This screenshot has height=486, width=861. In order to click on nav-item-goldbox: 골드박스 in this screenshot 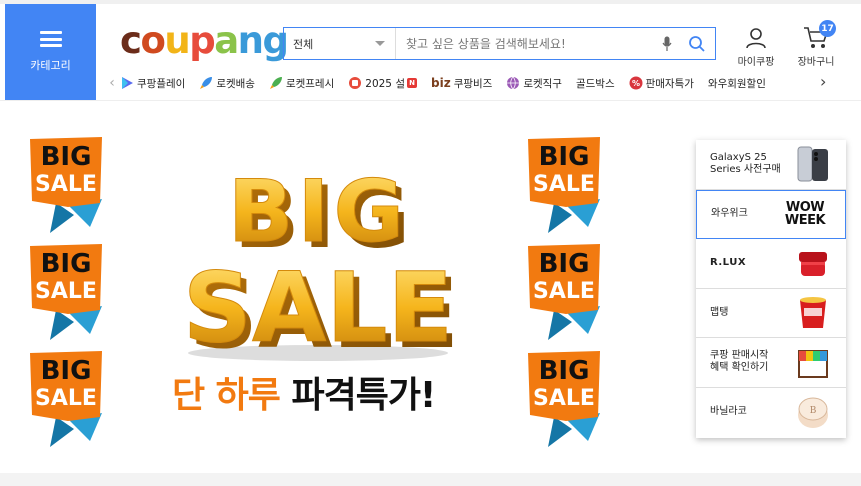, I will do `click(595, 83)`.